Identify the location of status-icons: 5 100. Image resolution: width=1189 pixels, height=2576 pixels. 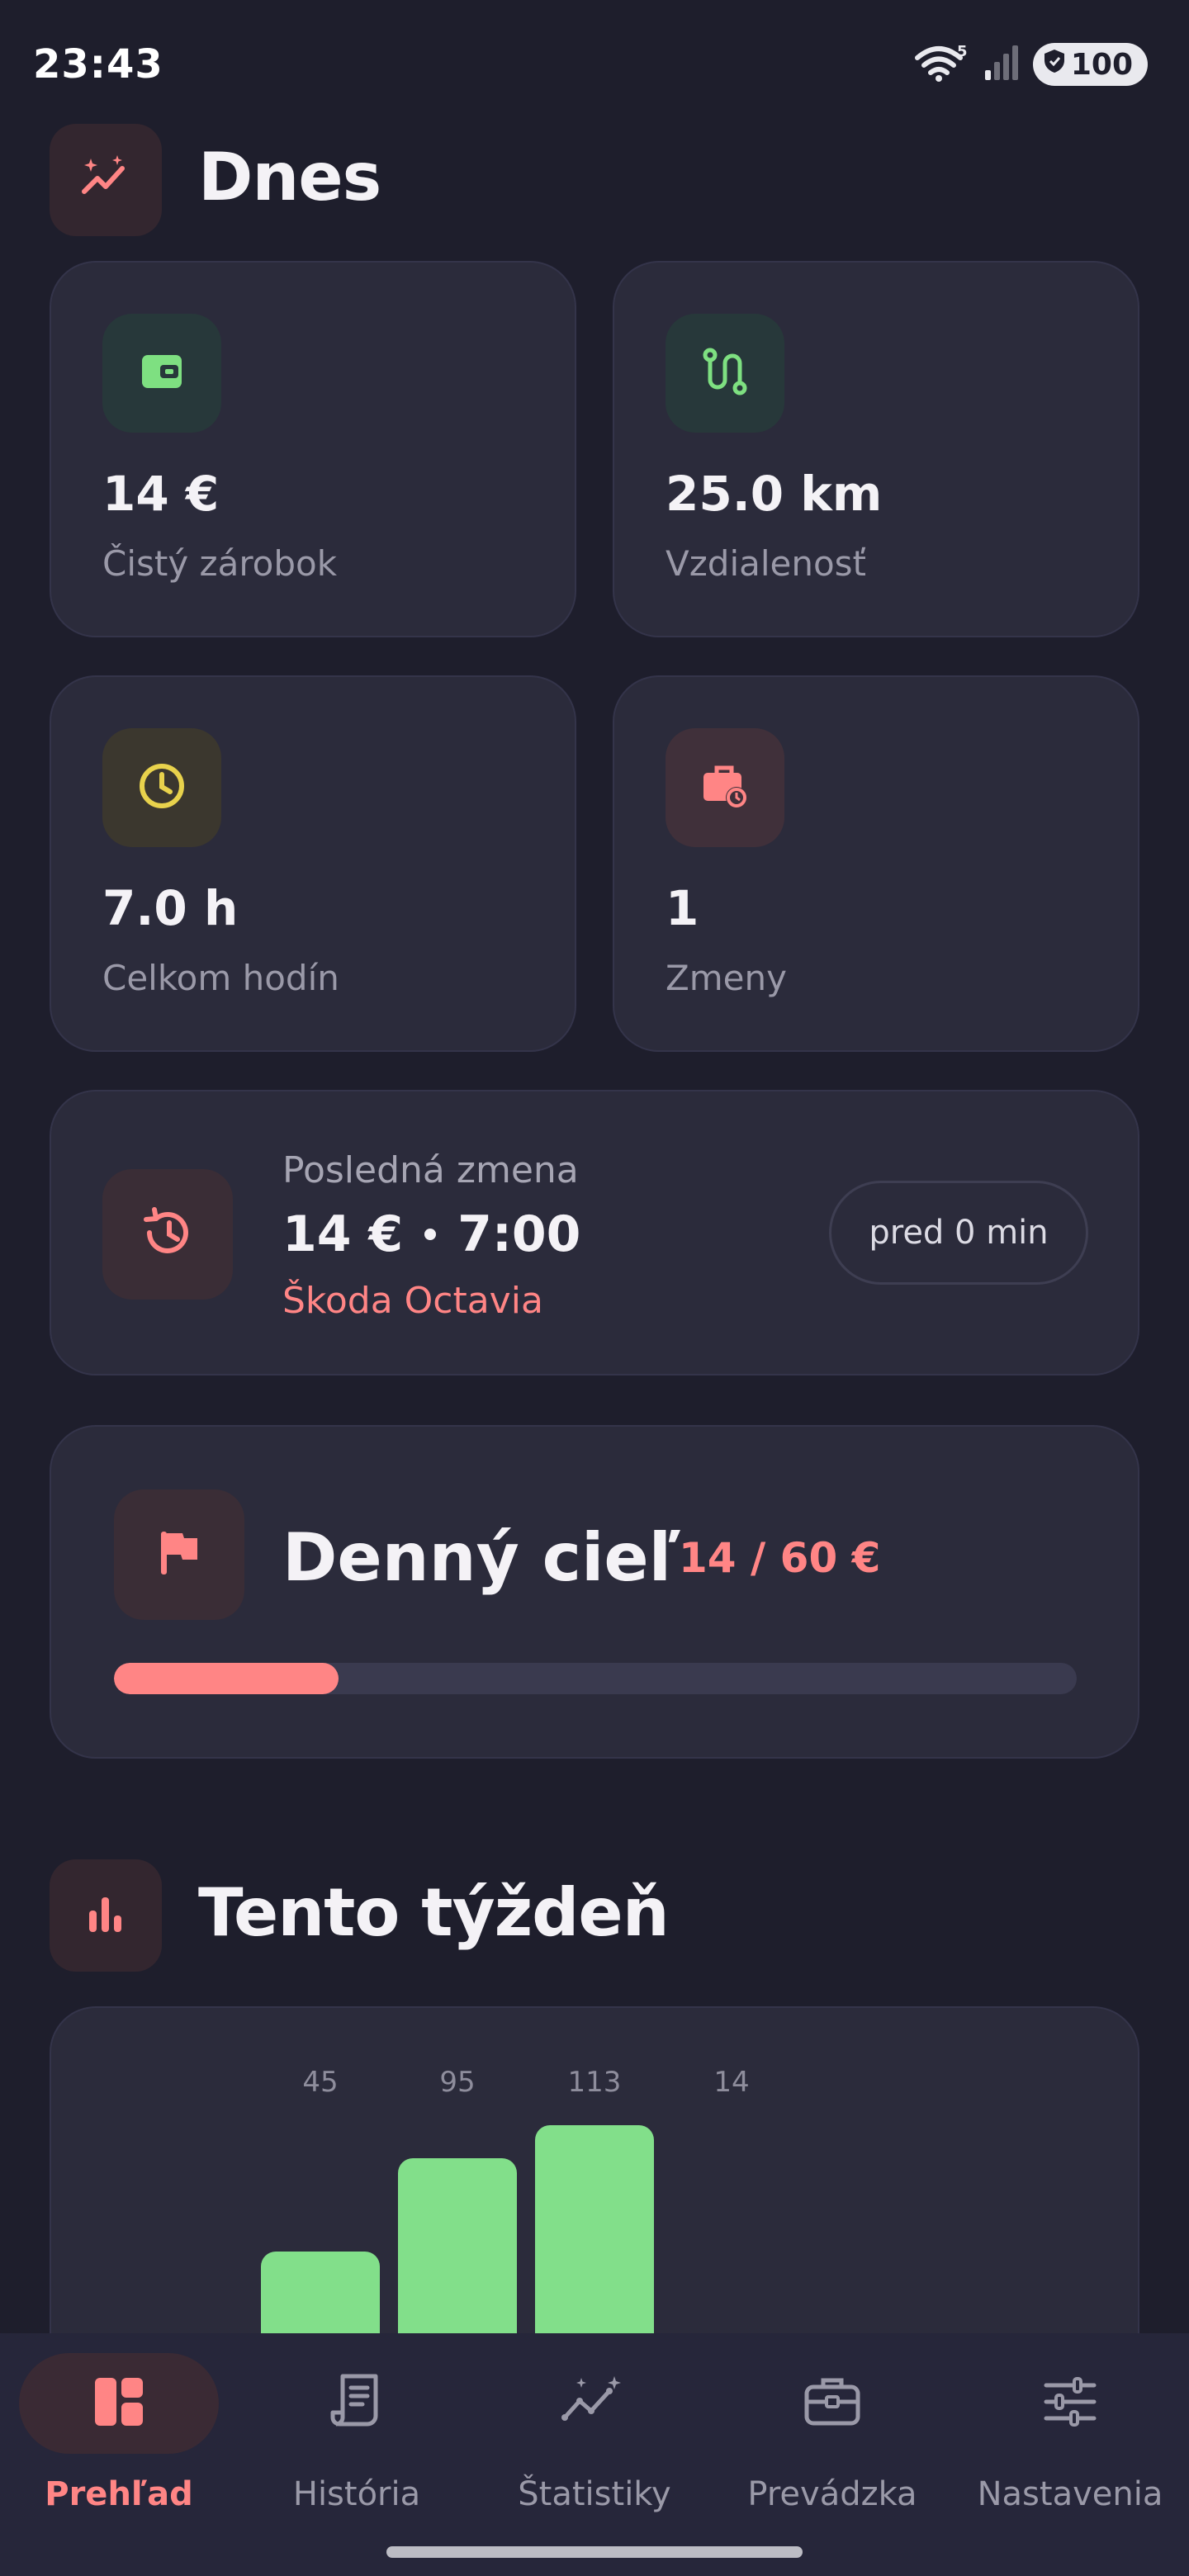
(1031, 64).